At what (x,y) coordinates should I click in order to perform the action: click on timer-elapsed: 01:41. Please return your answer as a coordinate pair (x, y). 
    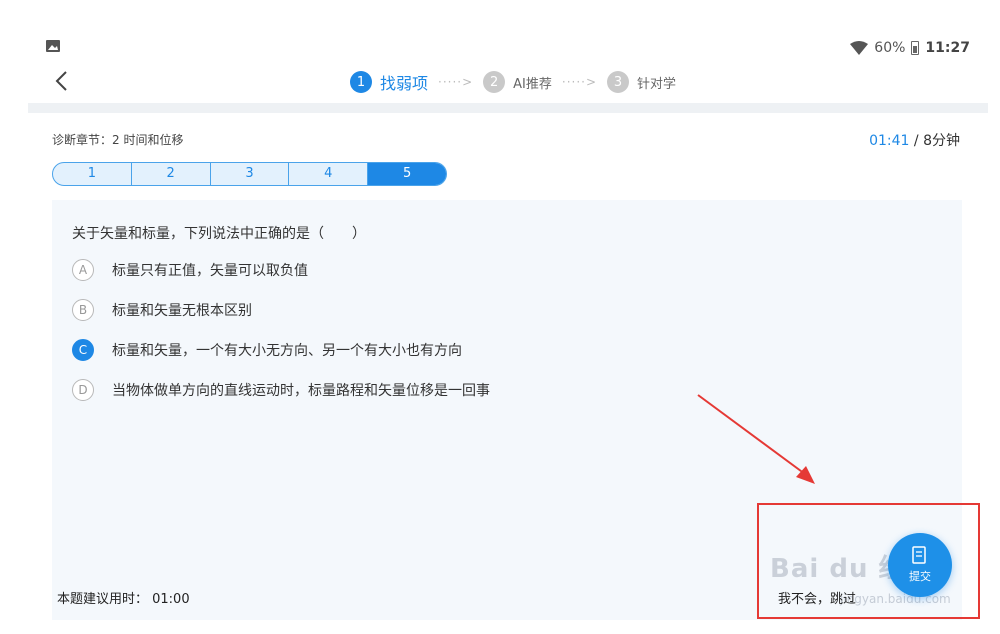
    Looking at the image, I should click on (889, 141).